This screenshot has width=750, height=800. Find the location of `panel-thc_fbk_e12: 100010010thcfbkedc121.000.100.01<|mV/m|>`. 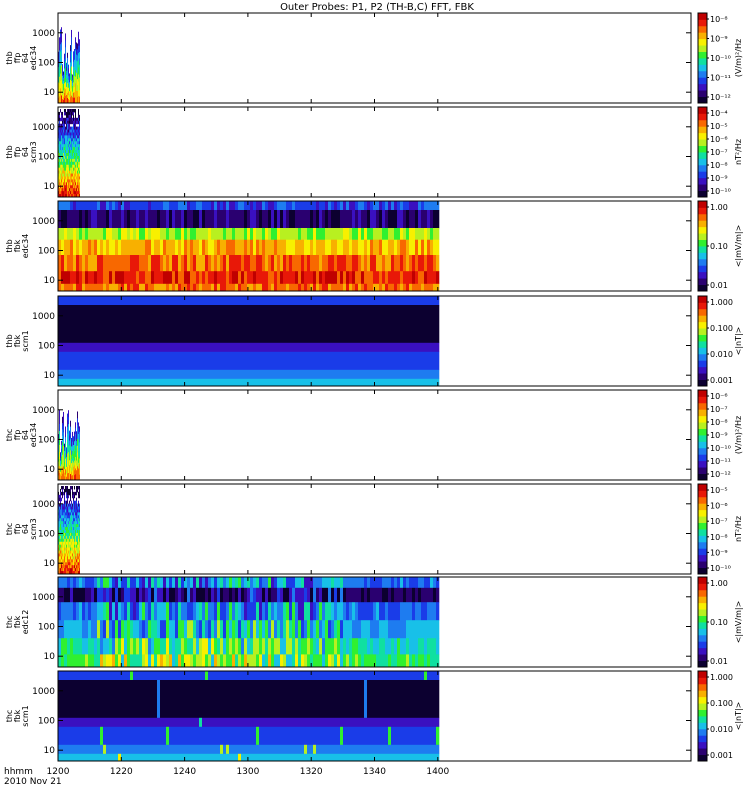

panel-thc_fbk_e12: 100010010thcfbkedc121.000.100.01<|mV/m|> is located at coordinates (374, 622).